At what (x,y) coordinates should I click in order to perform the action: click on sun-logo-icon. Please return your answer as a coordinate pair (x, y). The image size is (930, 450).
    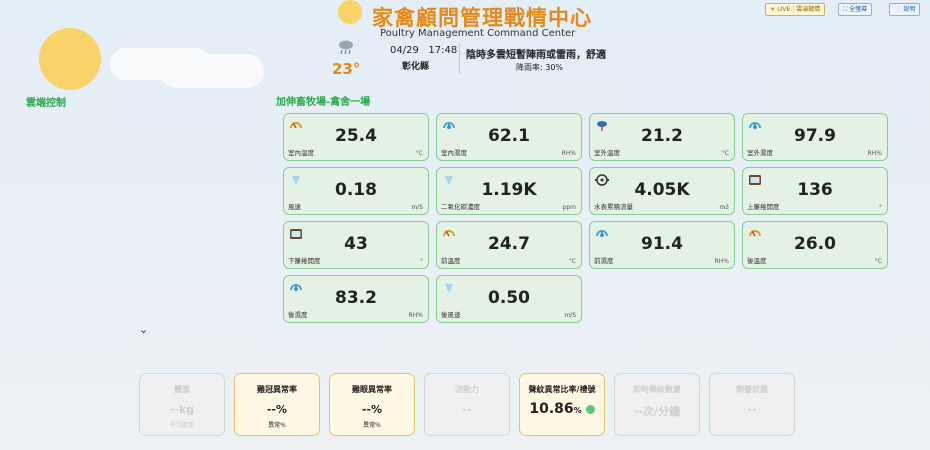
    Looking at the image, I should click on (350, 12).